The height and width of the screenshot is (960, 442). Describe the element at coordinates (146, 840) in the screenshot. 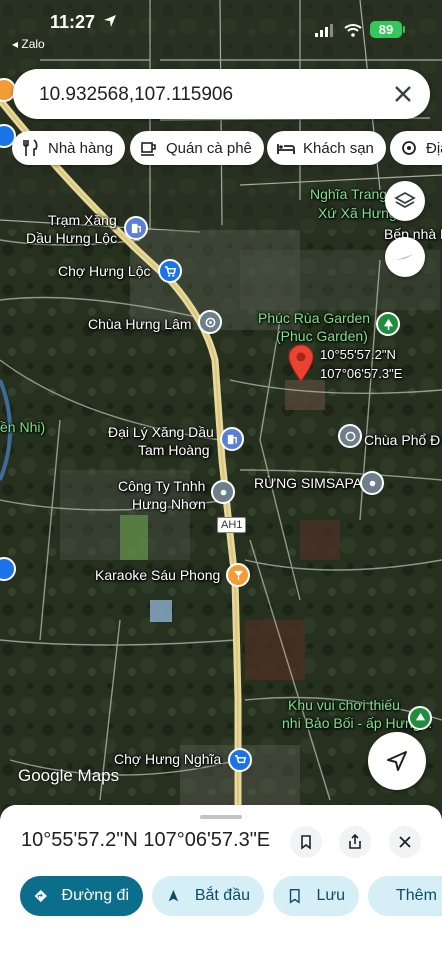

I see `place-title: 10°55'57.2"N 107°06'57.3"E` at that location.